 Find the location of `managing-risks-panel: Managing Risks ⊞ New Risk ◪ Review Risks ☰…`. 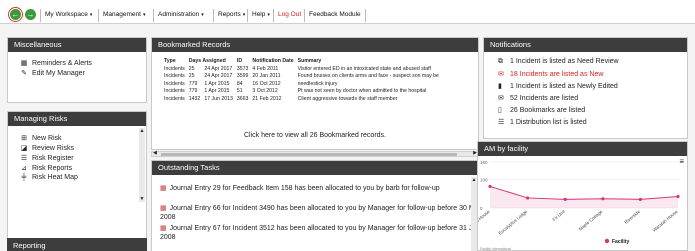

managing-risks-panel: Managing Risks ⊞ New Risk ◪ Review Risks ☰… is located at coordinates (77, 181).